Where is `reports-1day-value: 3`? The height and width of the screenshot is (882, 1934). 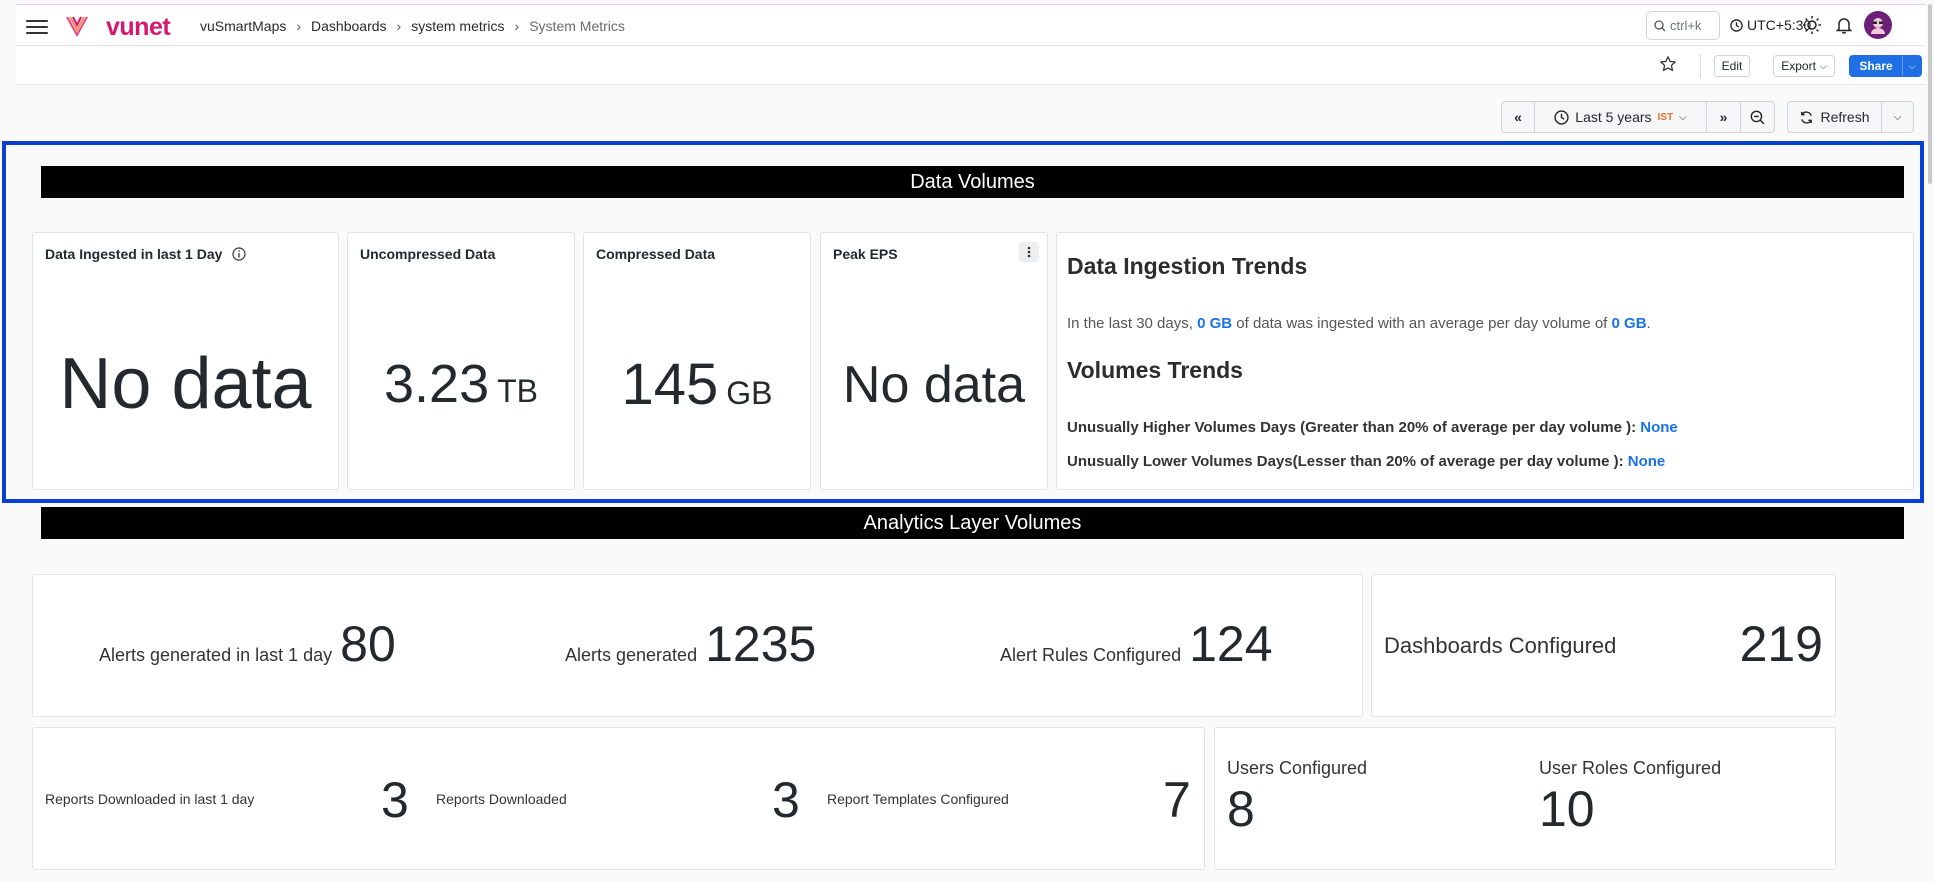
reports-1day-value: 3 is located at coordinates (395, 800).